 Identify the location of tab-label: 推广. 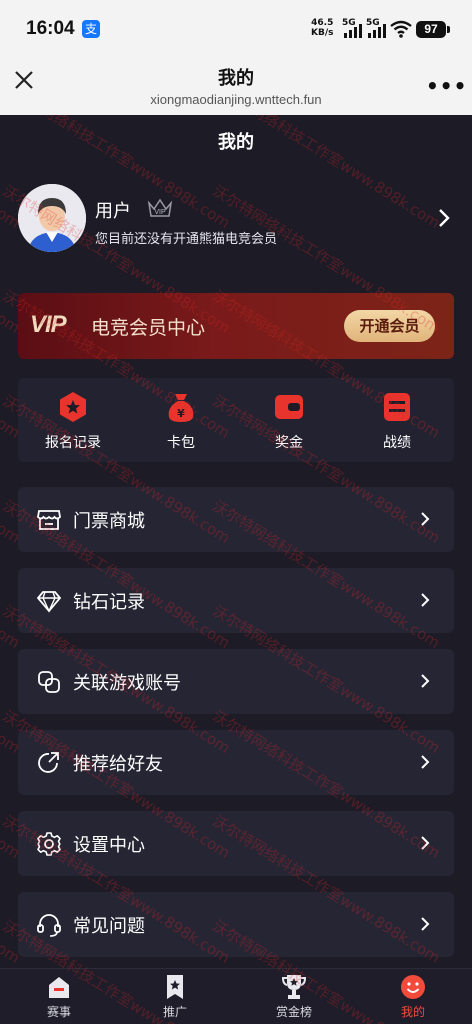
(174, 1012).